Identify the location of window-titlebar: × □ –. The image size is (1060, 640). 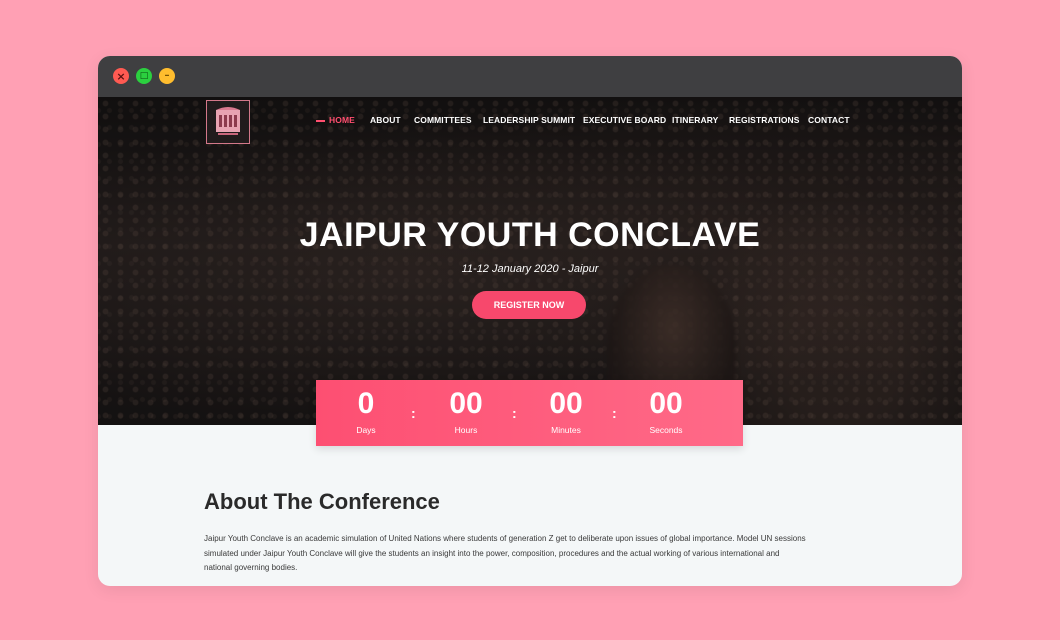
(530, 76).